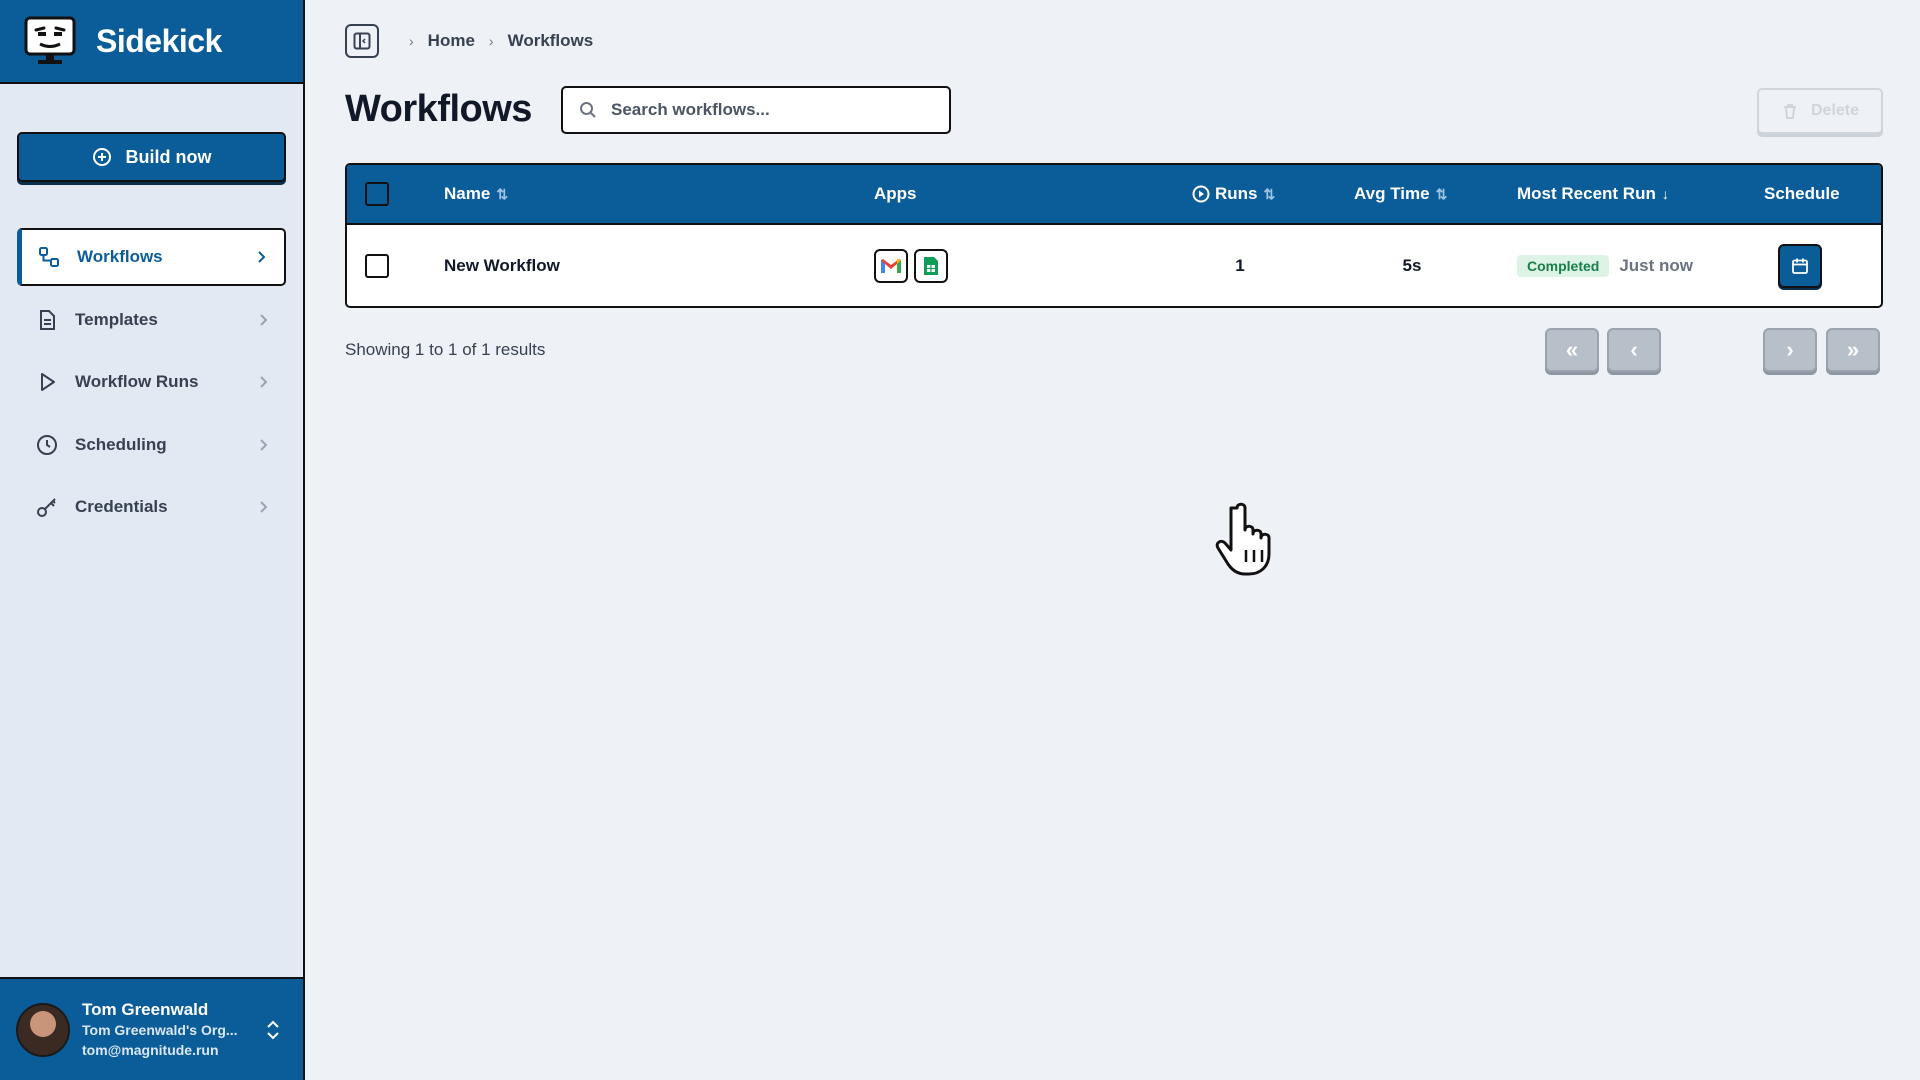  I want to click on table-row: New Workflow 1 5s Completed Just now, so click(1114, 265).